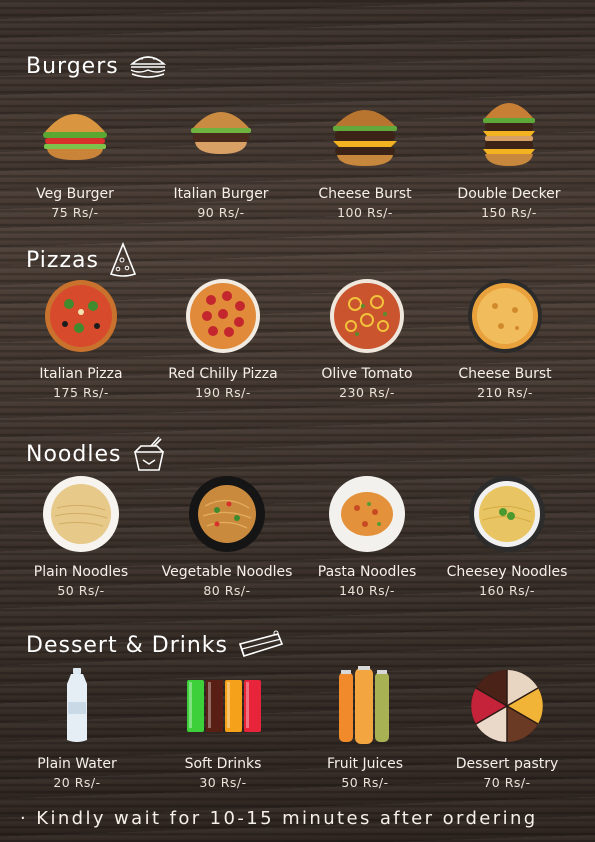  What do you see at coordinates (365, 212) in the screenshot?
I see `item-price: 100 Rs/-` at bounding box center [365, 212].